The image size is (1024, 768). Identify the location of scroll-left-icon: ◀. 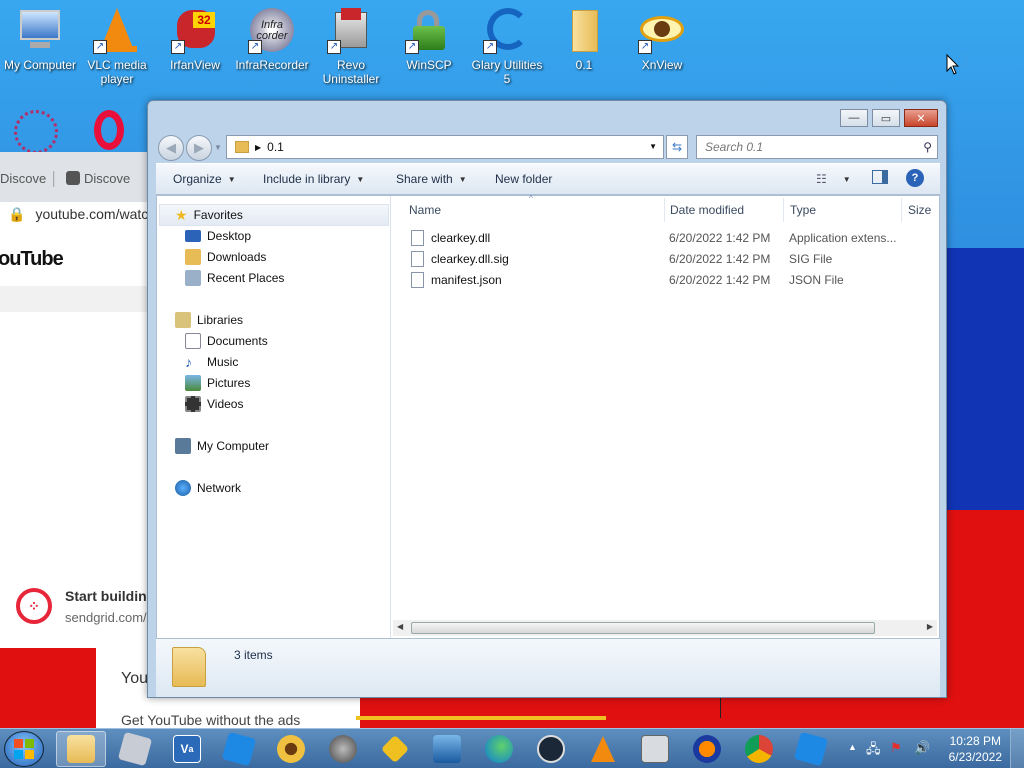
(400, 626).